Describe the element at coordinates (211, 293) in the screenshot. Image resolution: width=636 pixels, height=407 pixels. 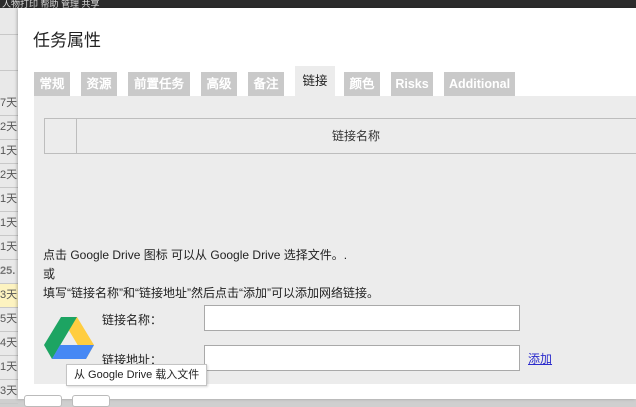
I see `web-link-instruction: 填写“链接名称”和“链接地址”然后点击“添加”可以添加网络链接。` at that location.